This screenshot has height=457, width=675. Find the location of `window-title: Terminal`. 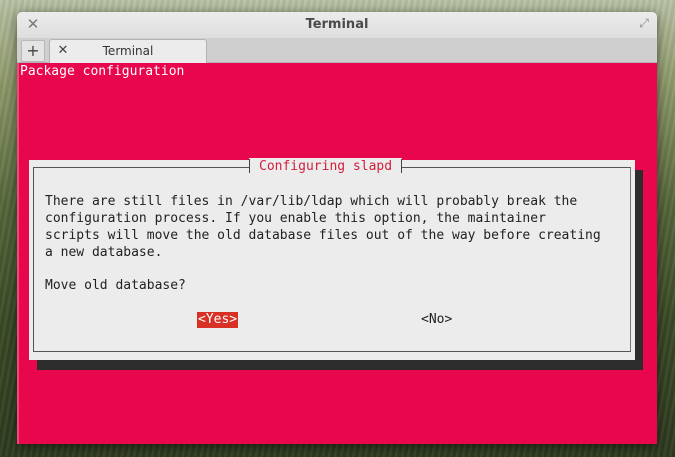

window-title: Terminal is located at coordinates (337, 24).